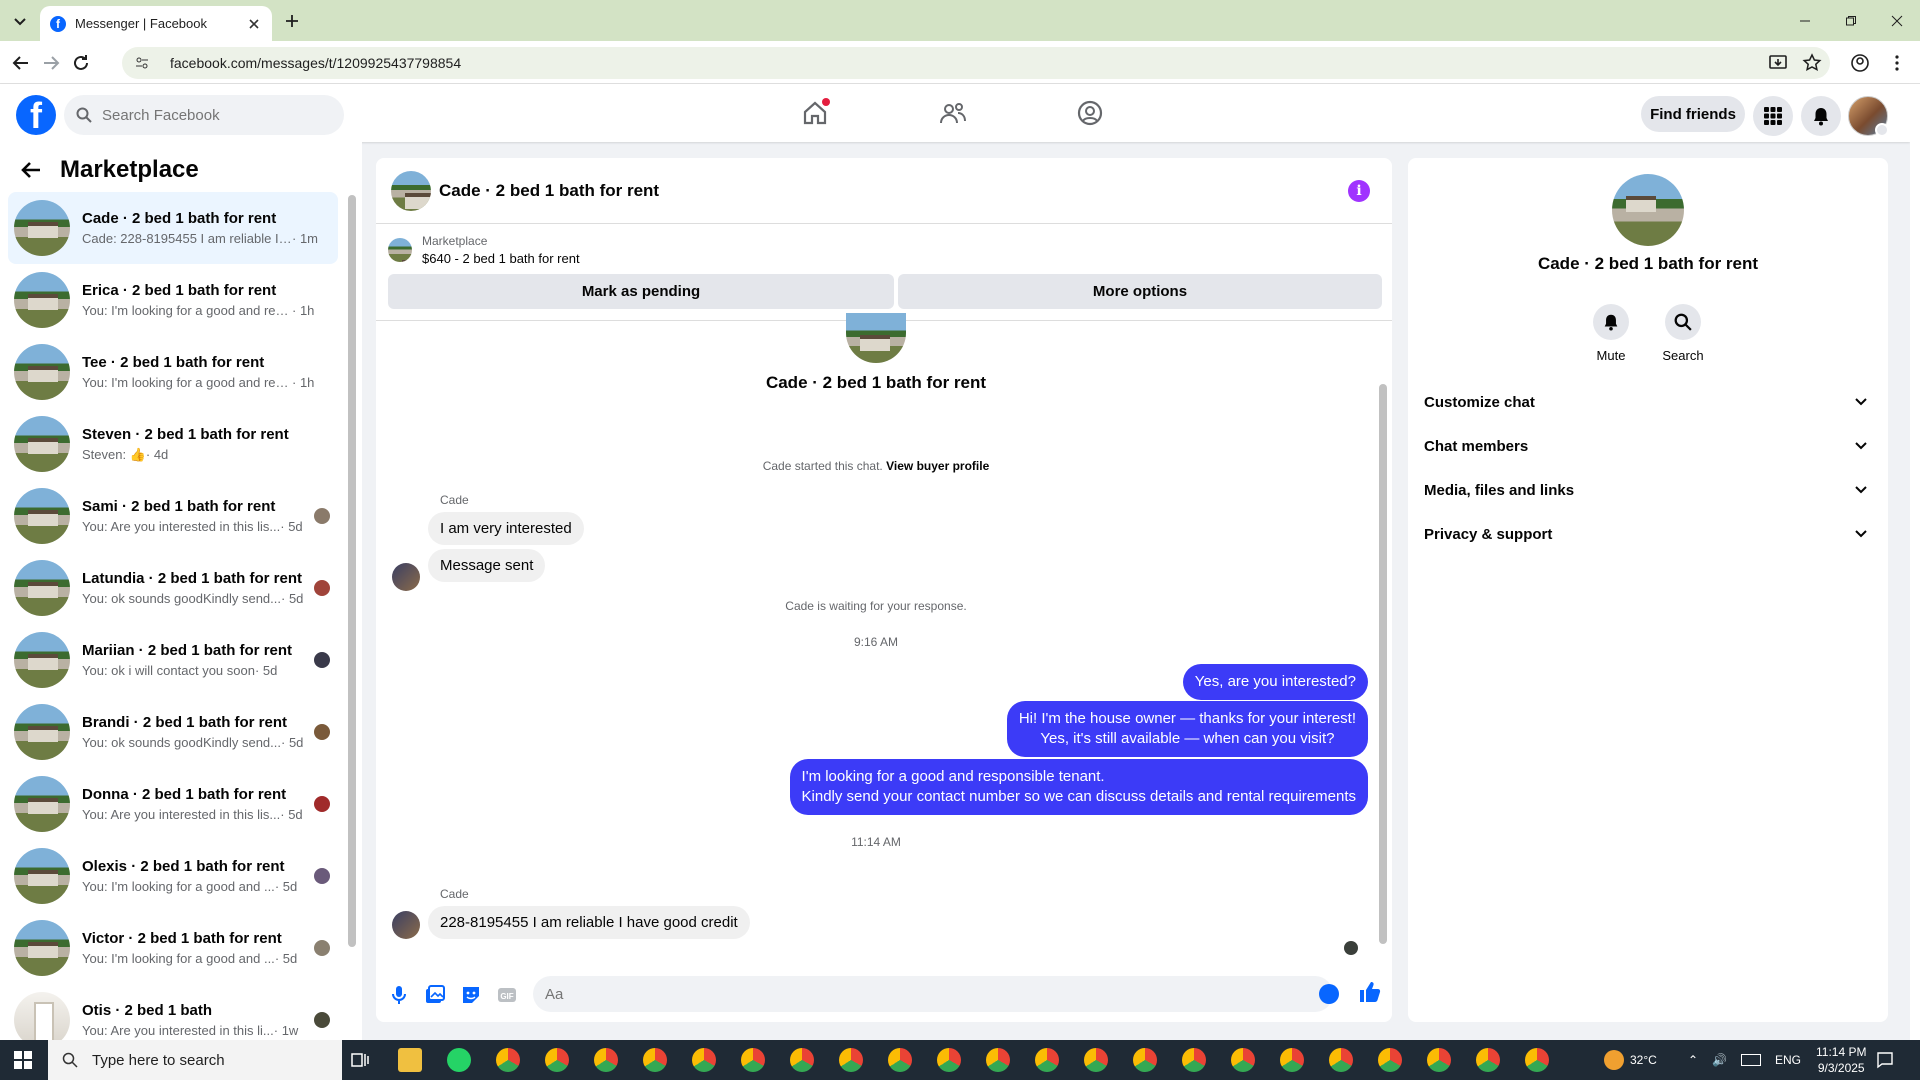  I want to click on clock: 11:14 PM 9/3/2025, so click(1841, 1060).